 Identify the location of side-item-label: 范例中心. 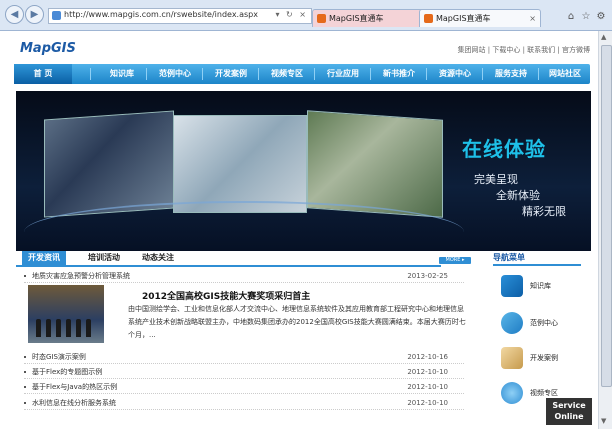
(544, 323).